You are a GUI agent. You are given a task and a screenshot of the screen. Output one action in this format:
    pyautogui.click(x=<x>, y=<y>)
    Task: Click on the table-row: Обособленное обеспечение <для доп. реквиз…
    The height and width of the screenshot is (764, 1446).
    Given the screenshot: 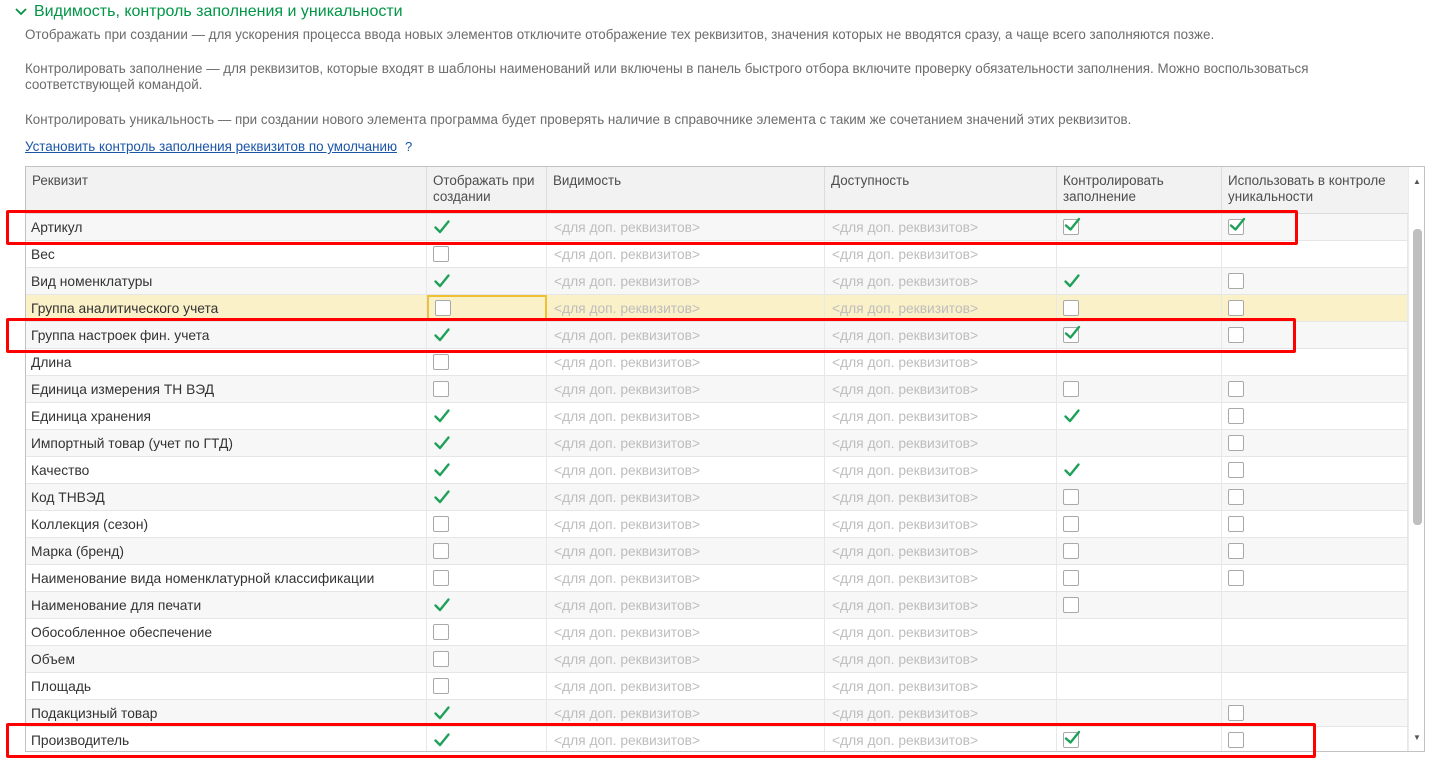 What is the action you would take?
    pyautogui.click(x=717, y=632)
    